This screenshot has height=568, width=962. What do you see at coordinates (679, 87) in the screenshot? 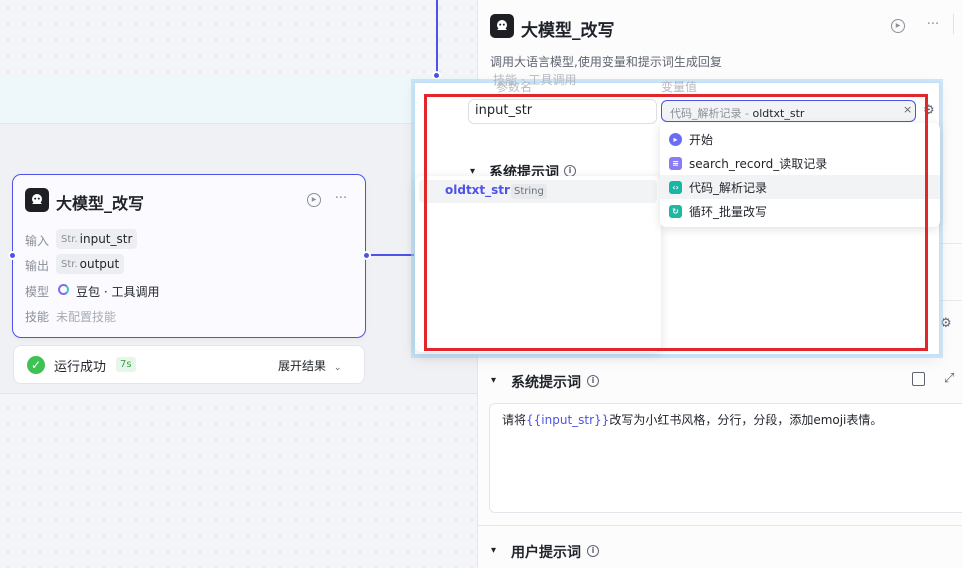
I see `param-value-header: 变量值` at bounding box center [679, 87].